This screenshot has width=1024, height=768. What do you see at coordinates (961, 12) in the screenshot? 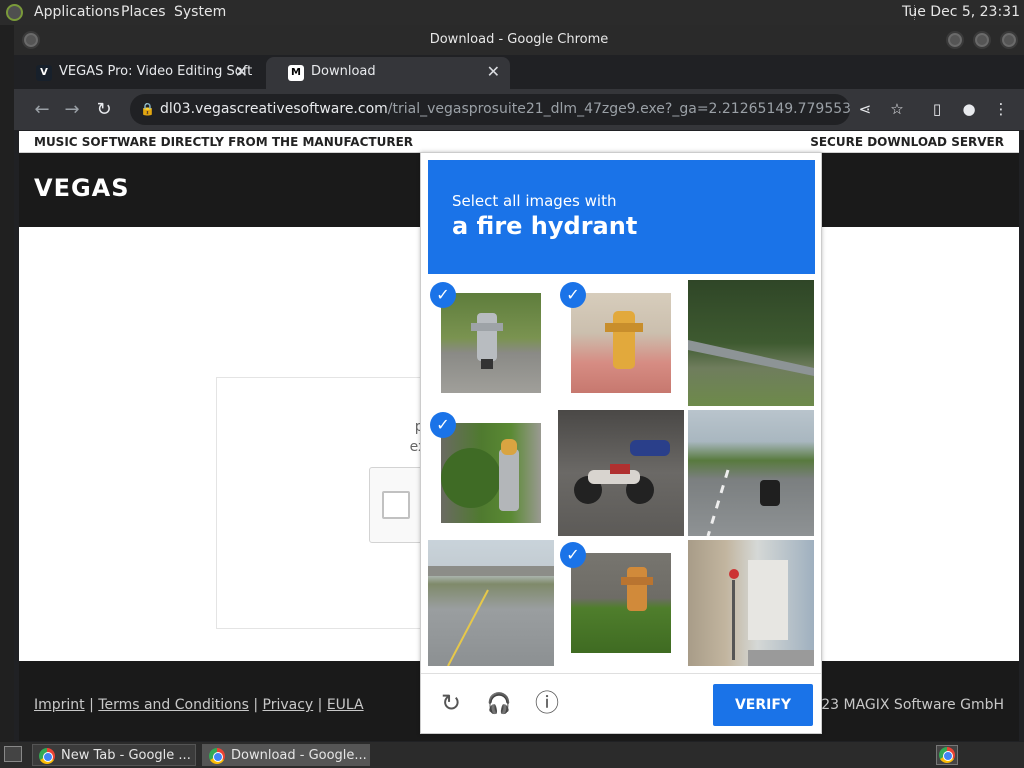
I see `clock: Tue Dec 5, 23:31` at bounding box center [961, 12].